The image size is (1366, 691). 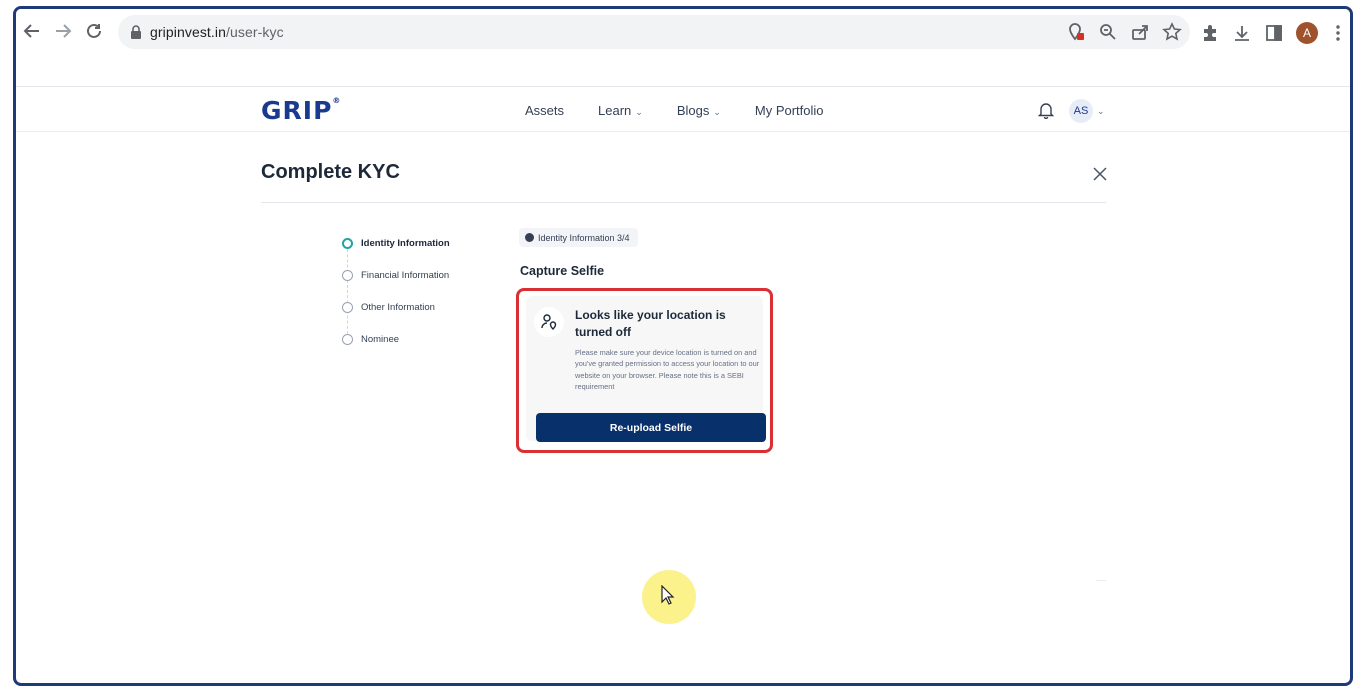 I want to click on nav-assets-label: Assets, so click(x=545, y=110).